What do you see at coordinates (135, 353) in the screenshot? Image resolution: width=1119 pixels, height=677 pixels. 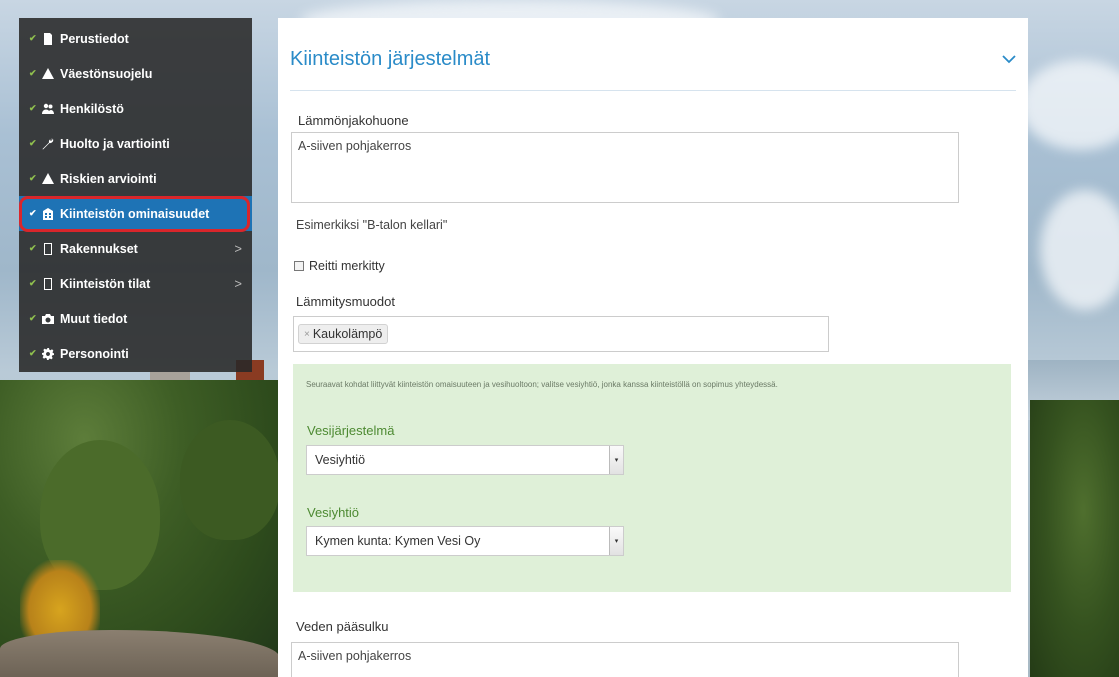 I see `sidebar-item-personointi: ✔ Personointi` at bounding box center [135, 353].